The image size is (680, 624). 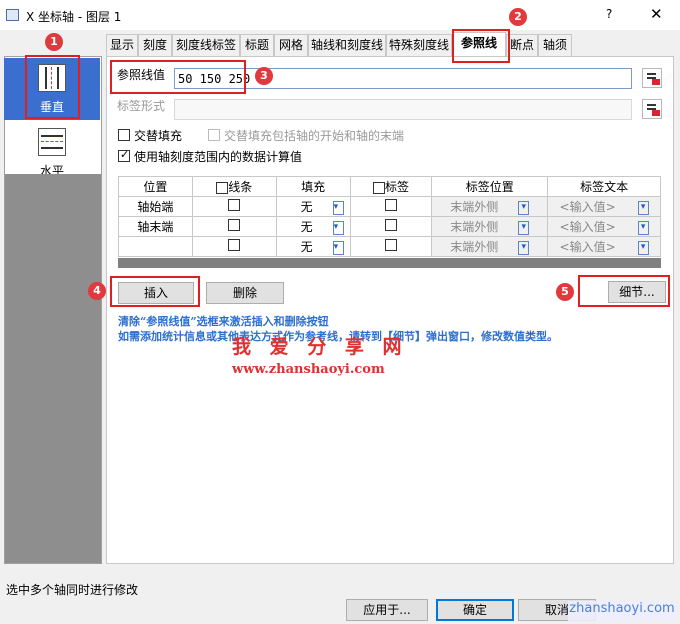 What do you see at coordinates (155, 206) in the screenshot?
I see `row-position: 轴始端` at bounding box center [155, 206].